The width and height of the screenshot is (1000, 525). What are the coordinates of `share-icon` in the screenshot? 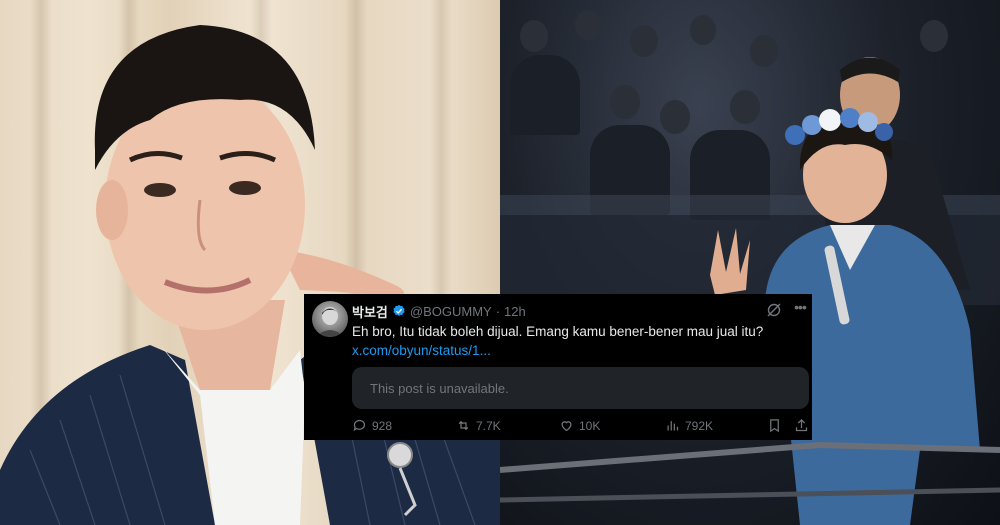 It's located at (801, 425).